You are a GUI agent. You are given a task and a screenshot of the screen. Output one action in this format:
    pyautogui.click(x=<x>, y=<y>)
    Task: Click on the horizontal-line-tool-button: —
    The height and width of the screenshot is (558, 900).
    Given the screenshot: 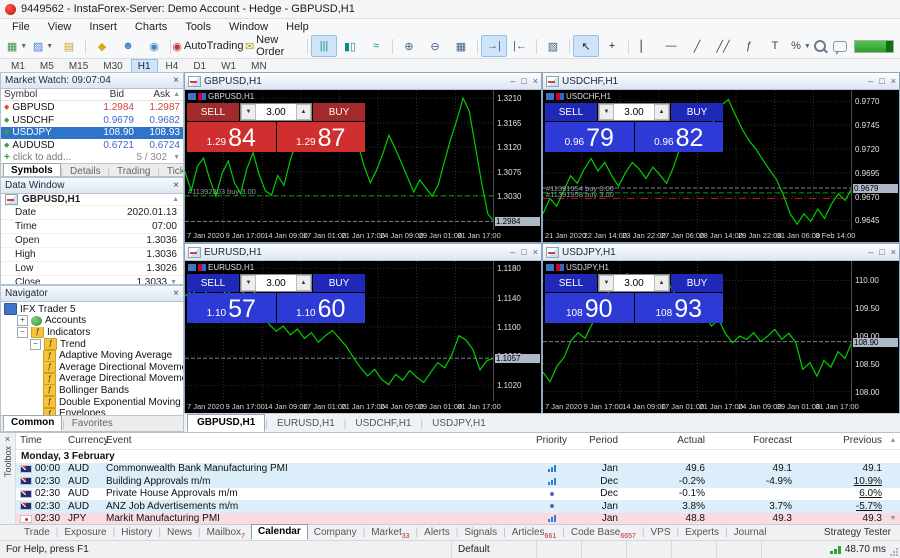 What is the action you would take?
    pyautogui.click(x=671, y=46)
    